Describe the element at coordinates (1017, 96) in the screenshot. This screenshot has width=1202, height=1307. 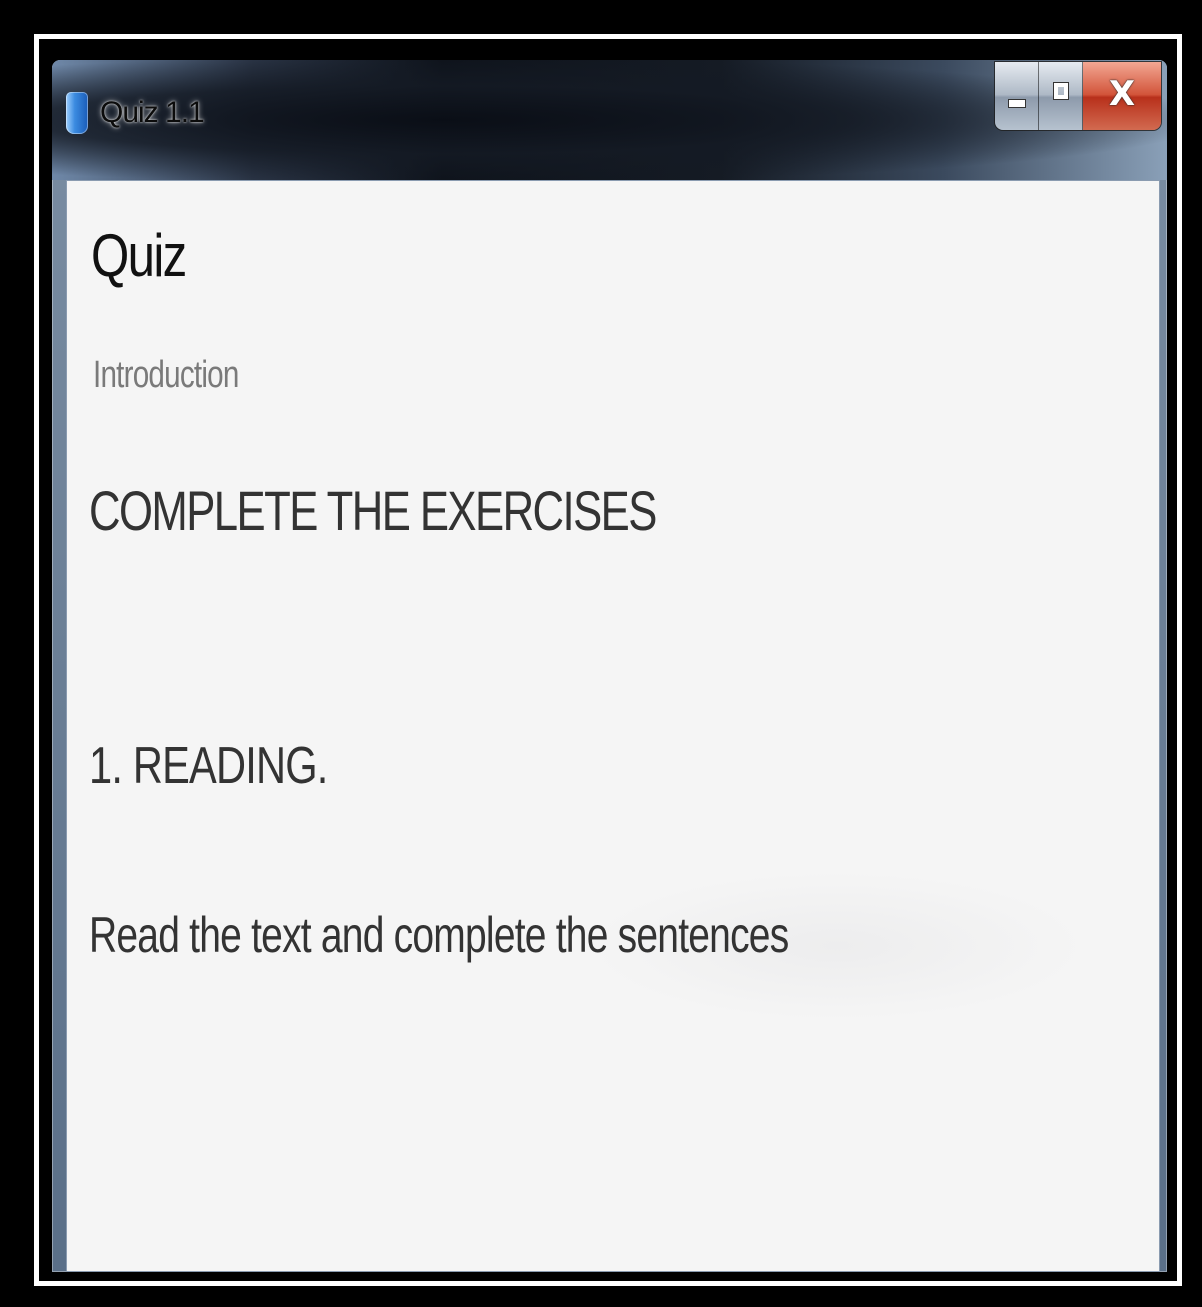
I see `minimize-button` at that location.